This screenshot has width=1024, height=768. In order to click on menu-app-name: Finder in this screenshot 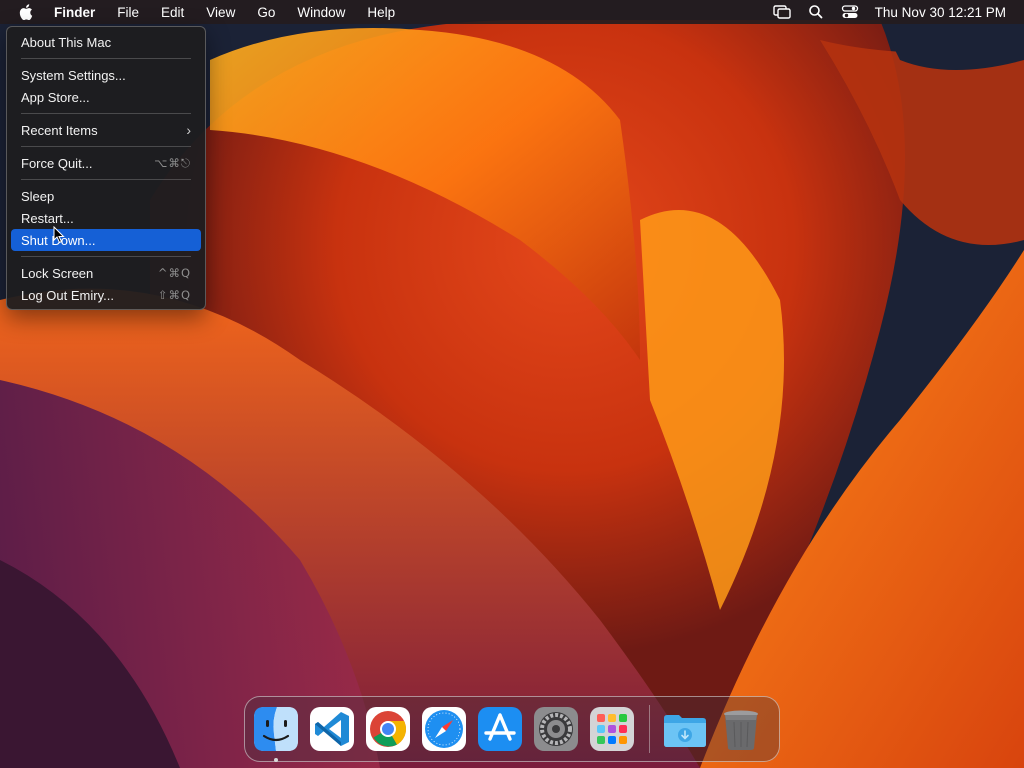, I will do `click(76, 12)`.